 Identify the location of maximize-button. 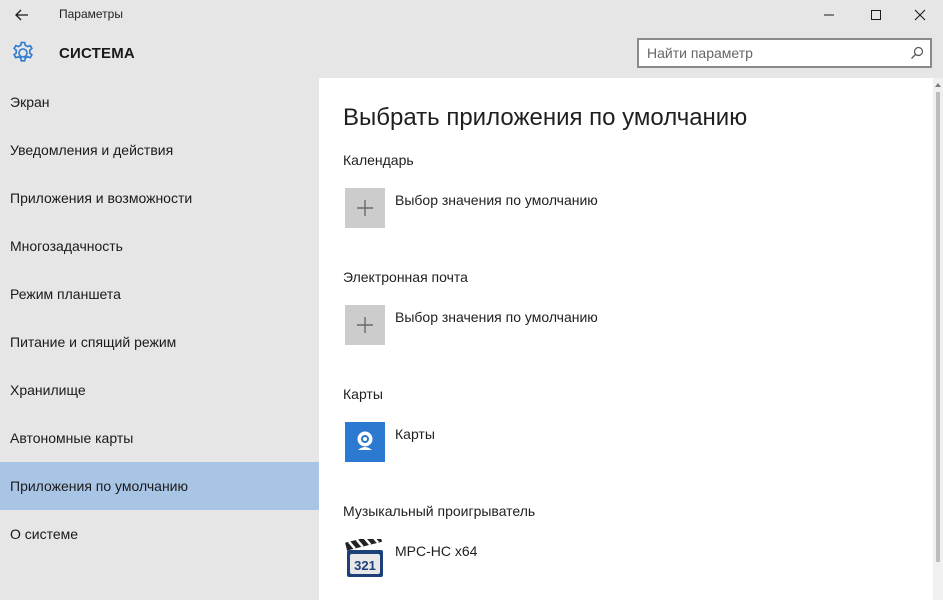
(876, 15).